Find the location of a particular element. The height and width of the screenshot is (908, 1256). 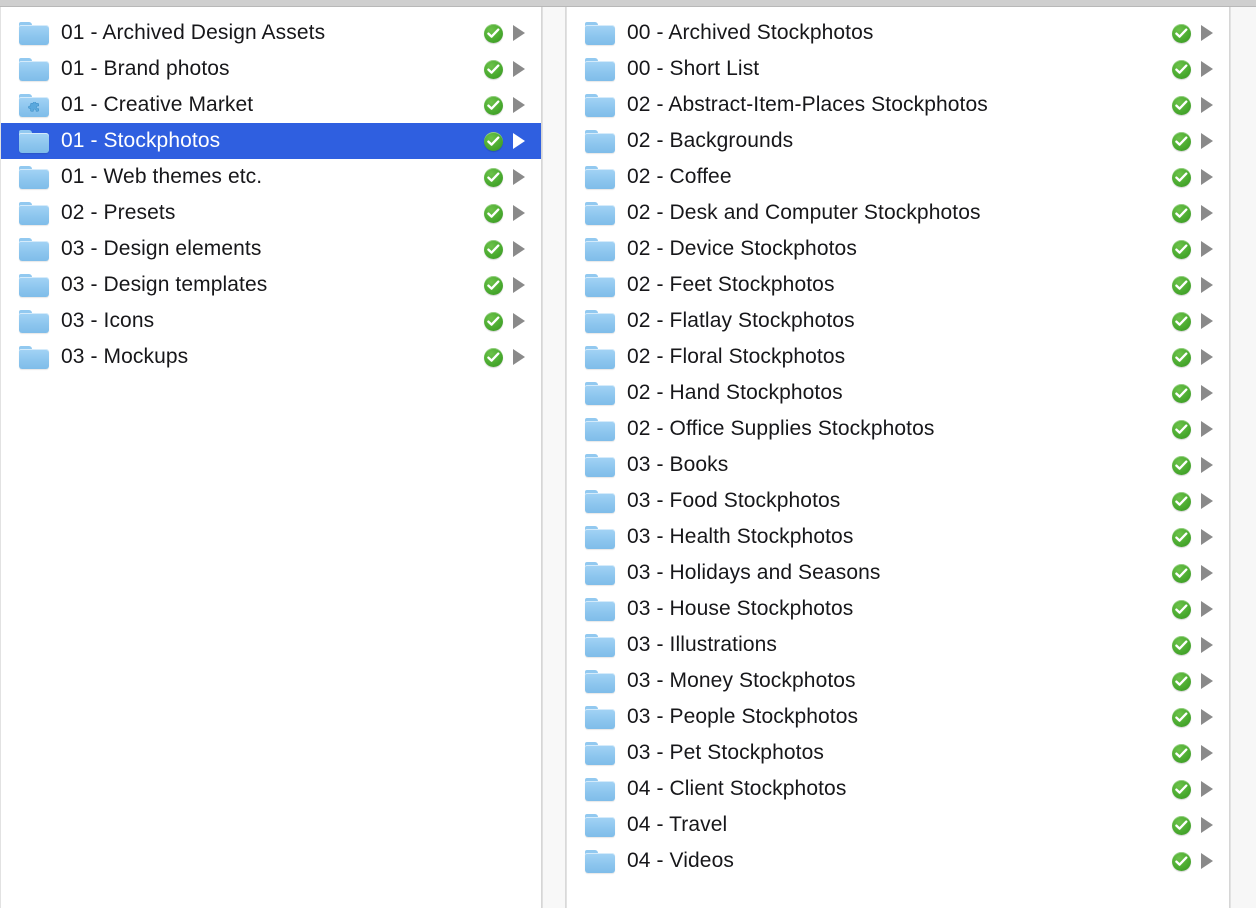

finder-row: 03 - Money Stockphotos is located at coordinates (898, 681).